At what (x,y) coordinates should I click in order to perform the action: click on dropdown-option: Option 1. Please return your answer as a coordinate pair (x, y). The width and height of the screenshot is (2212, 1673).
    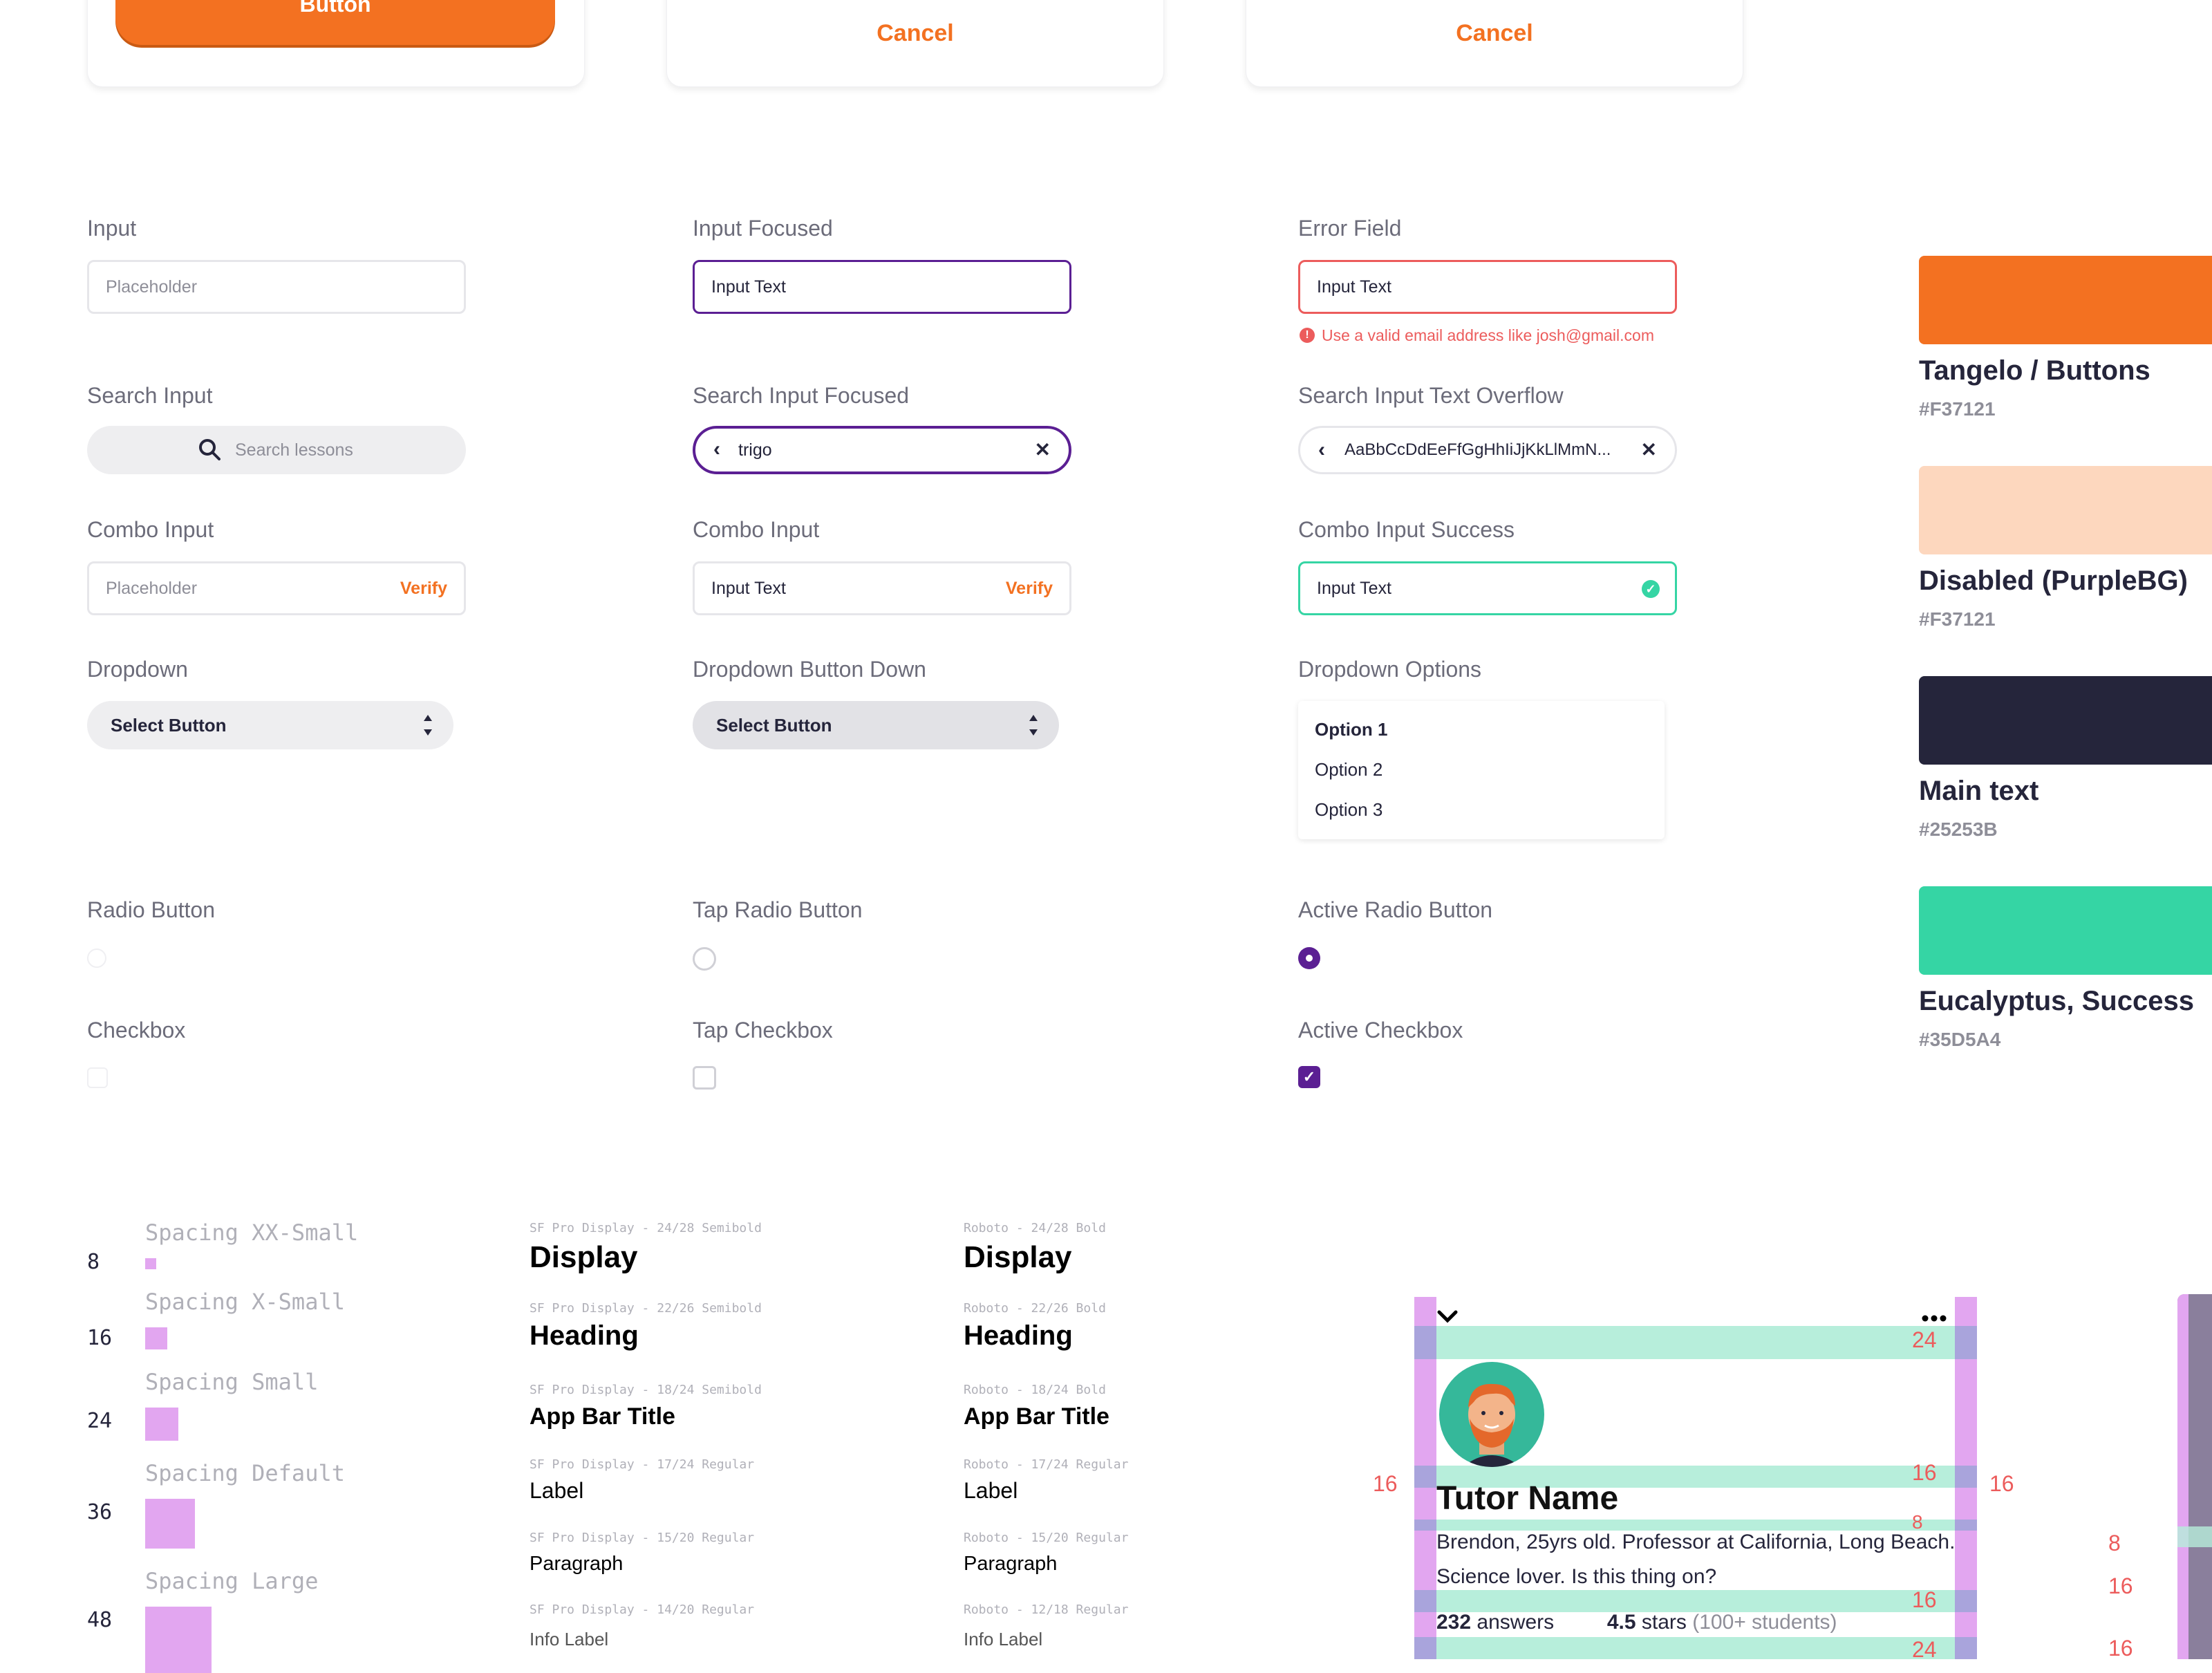
    Looking at the image, I should click on (1351, 729).